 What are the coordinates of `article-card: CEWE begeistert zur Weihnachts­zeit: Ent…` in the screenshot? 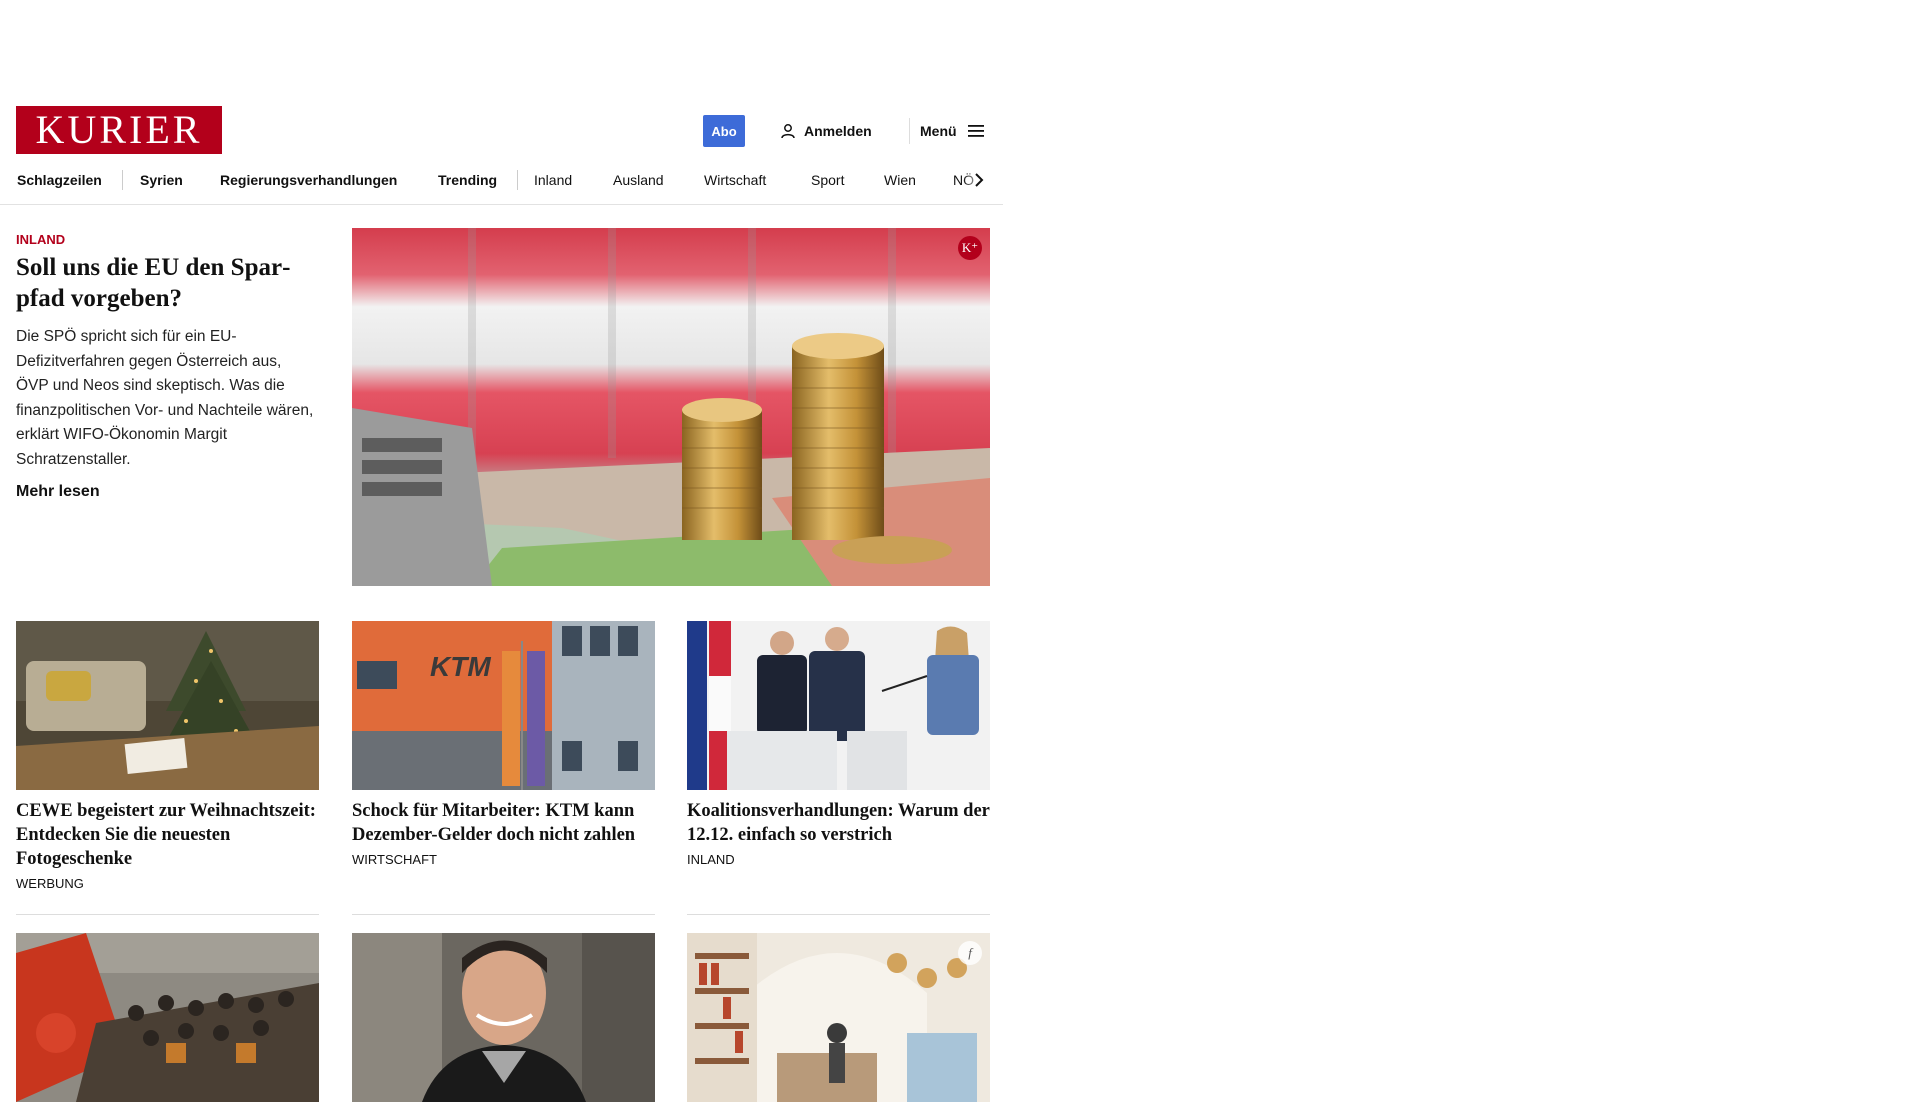 It's located at (167, 756).